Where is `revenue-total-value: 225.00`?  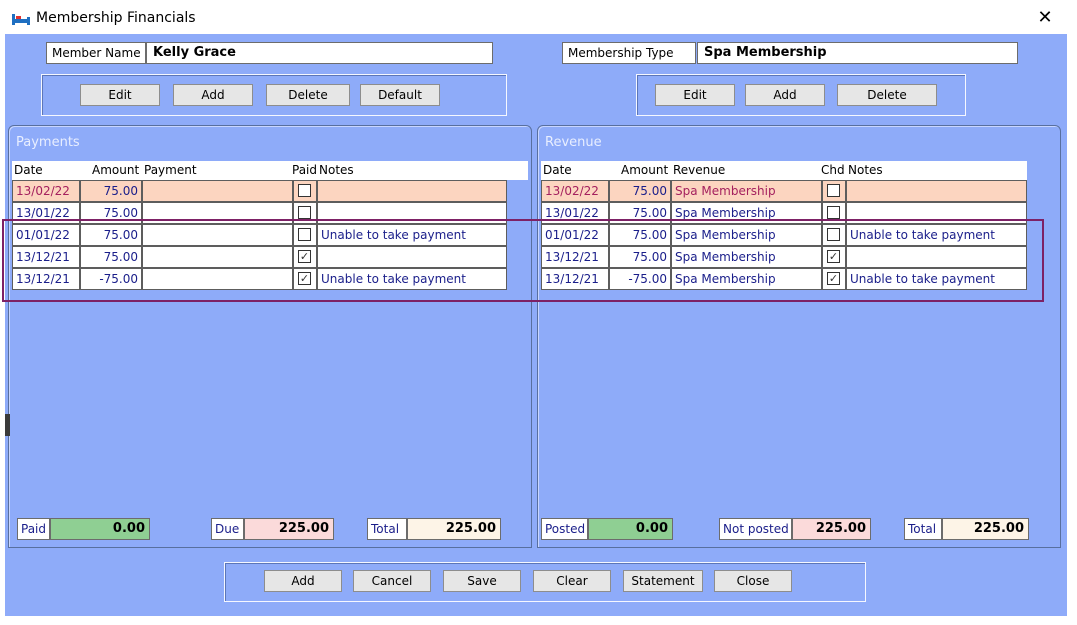 revenue-total-value: 225.00 is located at coordinates (985, 529).